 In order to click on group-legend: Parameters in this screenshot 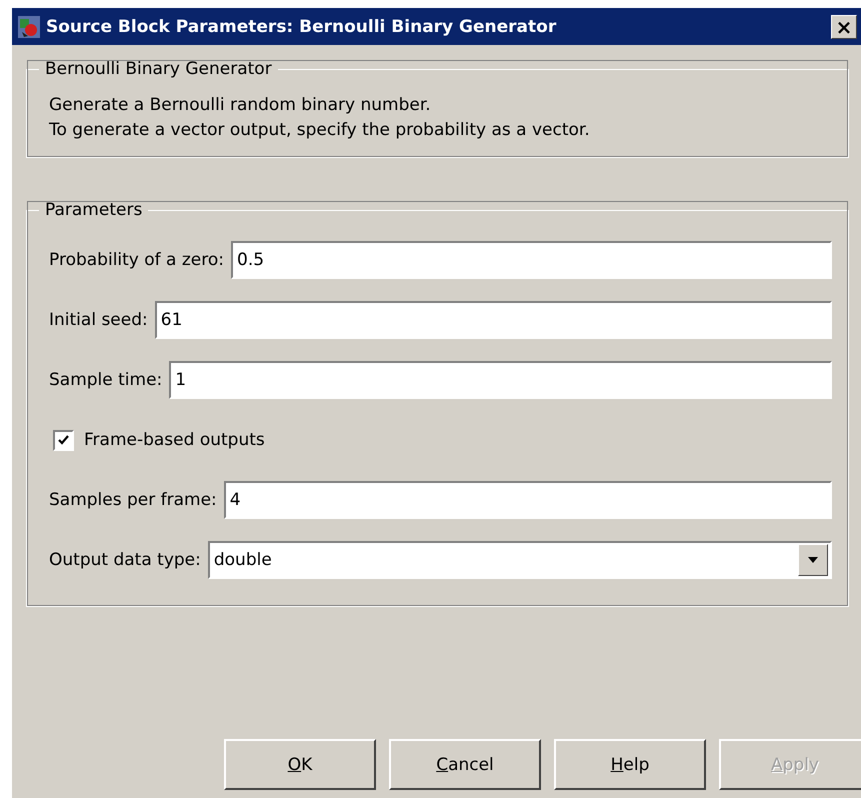, I will do `click(93, 210)`.